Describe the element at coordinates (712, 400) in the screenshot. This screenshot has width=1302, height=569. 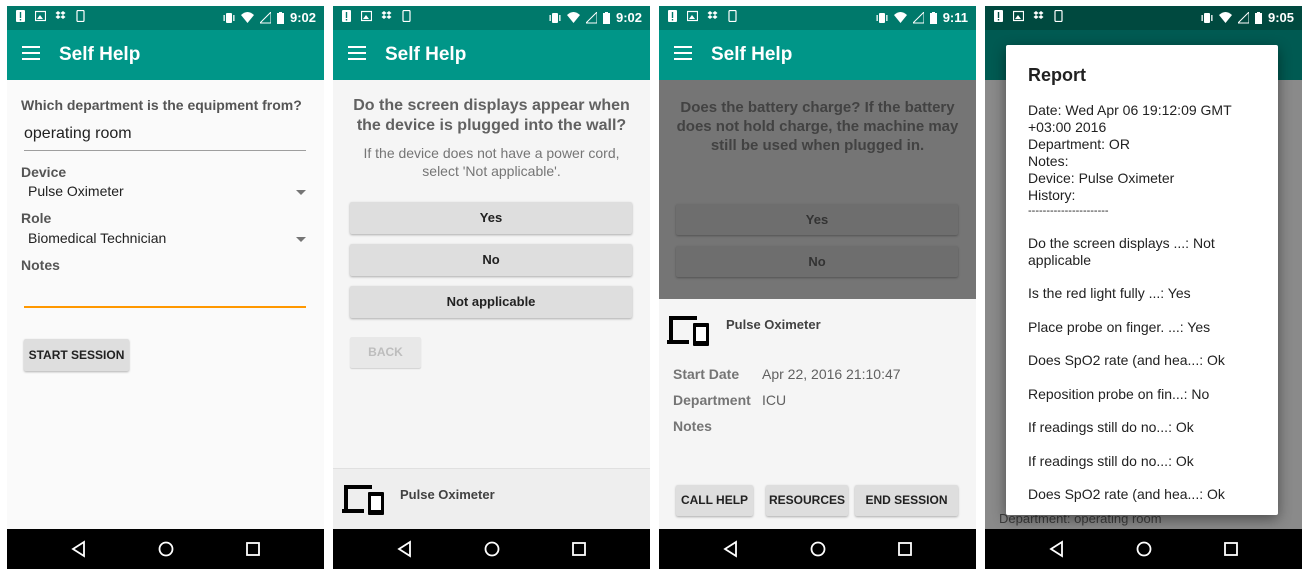
I see `department-label: Department` at that location.